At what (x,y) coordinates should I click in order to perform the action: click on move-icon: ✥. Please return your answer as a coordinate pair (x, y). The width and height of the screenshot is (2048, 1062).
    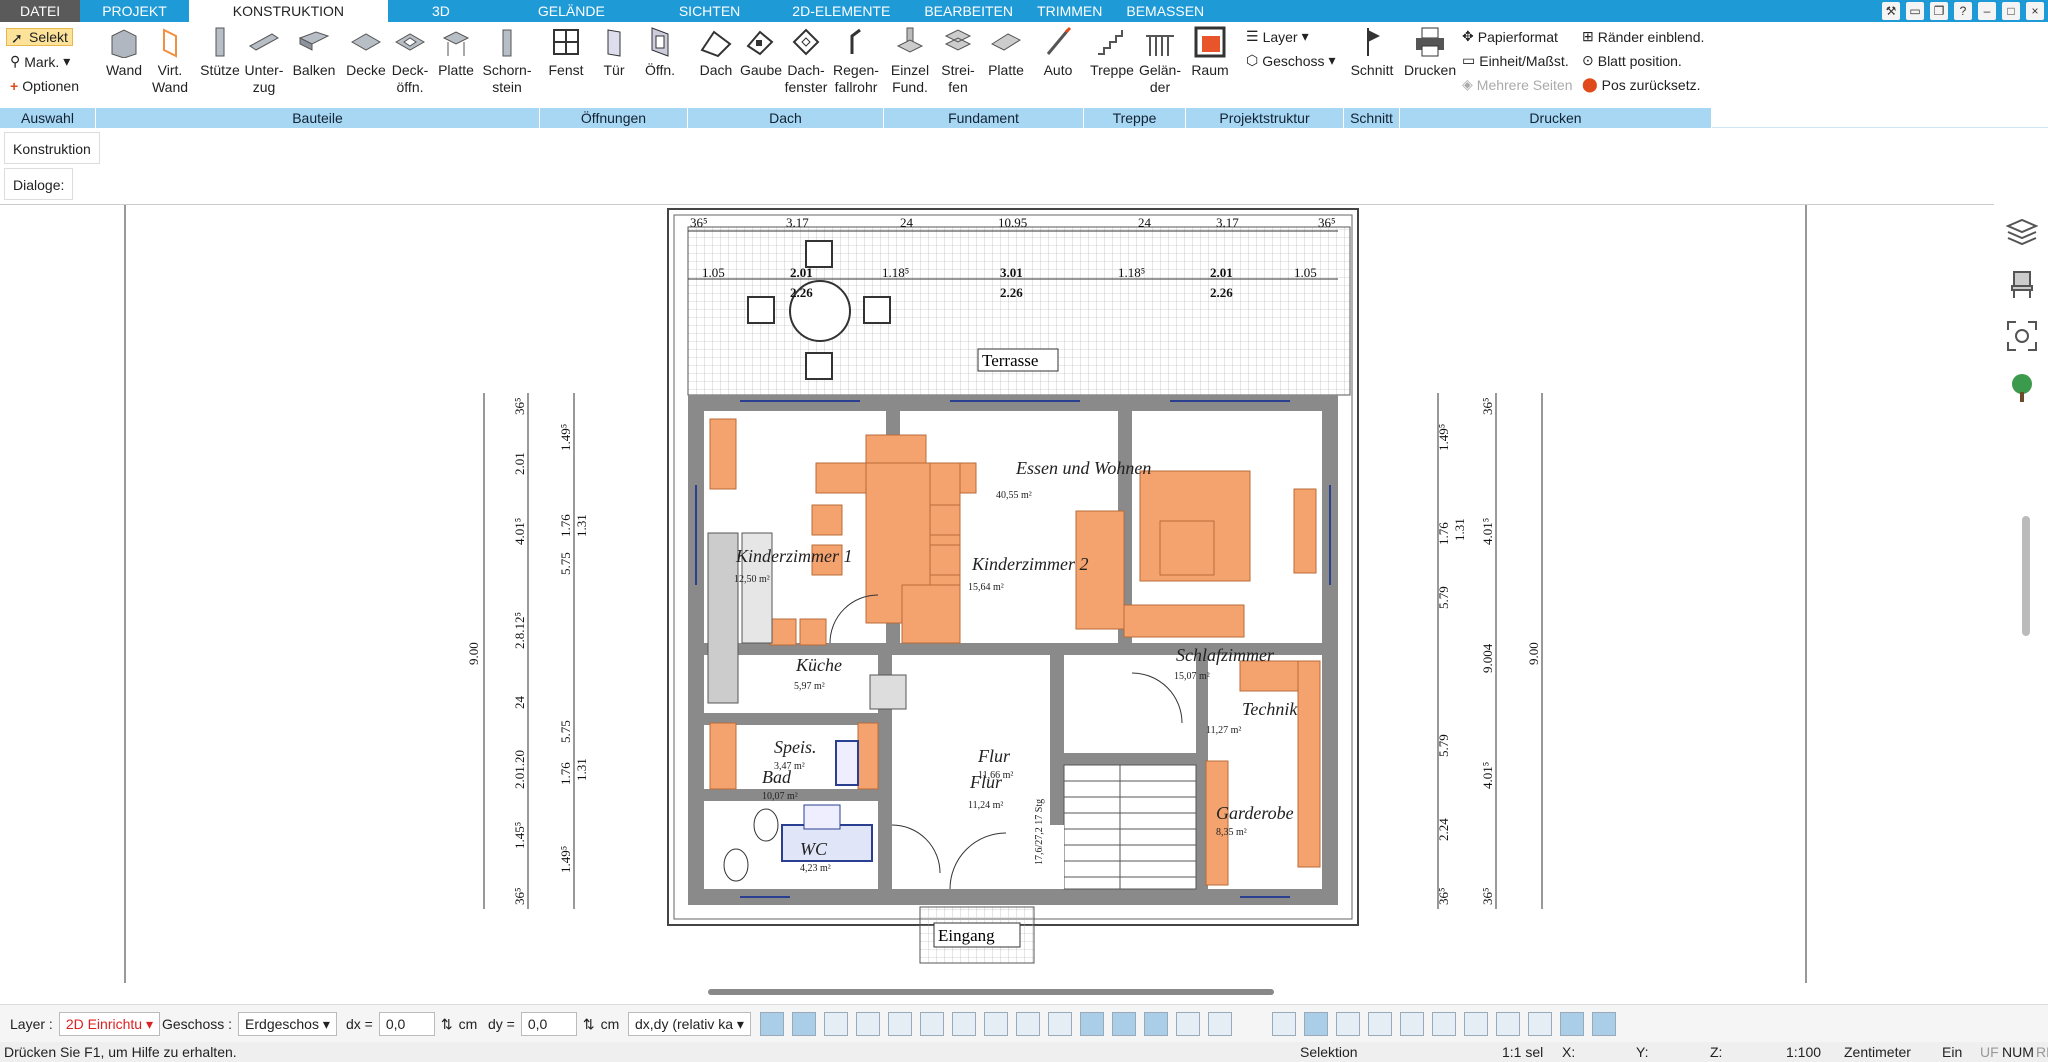
    Looking at the image, I should click on (1468, 36).